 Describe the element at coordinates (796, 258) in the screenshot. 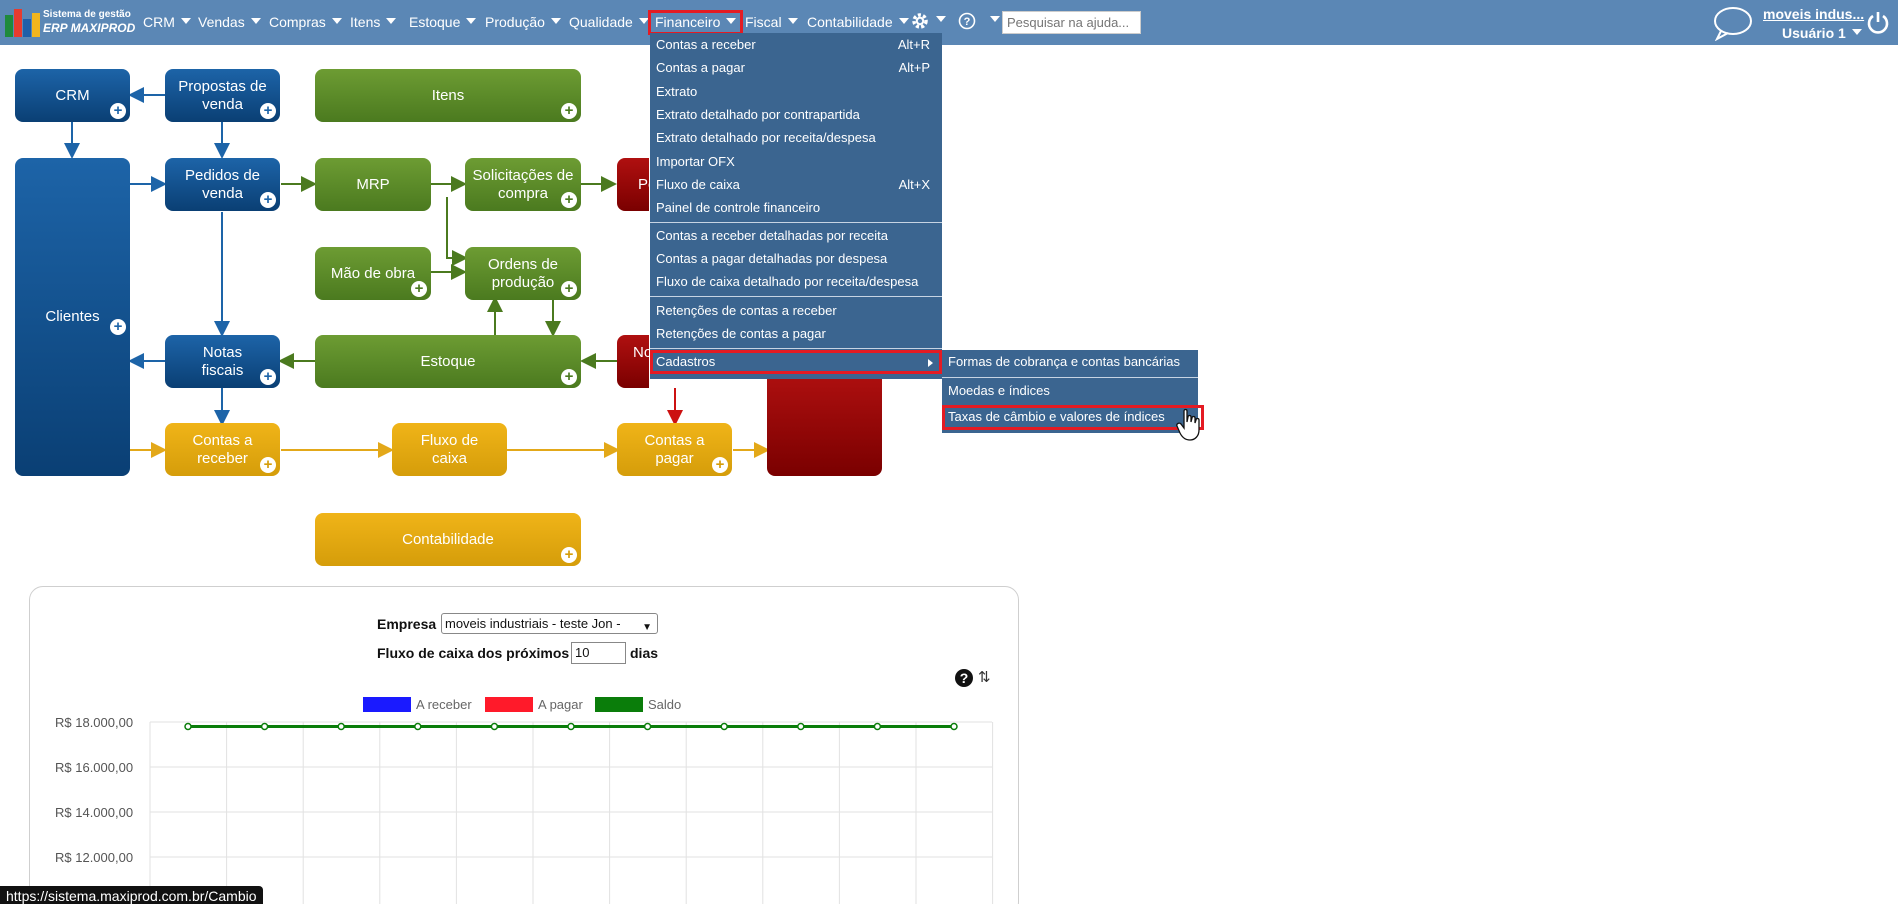

I see `menu-pagar-por-despesa: Contas a pagar detalhadas por despesa` at that location.